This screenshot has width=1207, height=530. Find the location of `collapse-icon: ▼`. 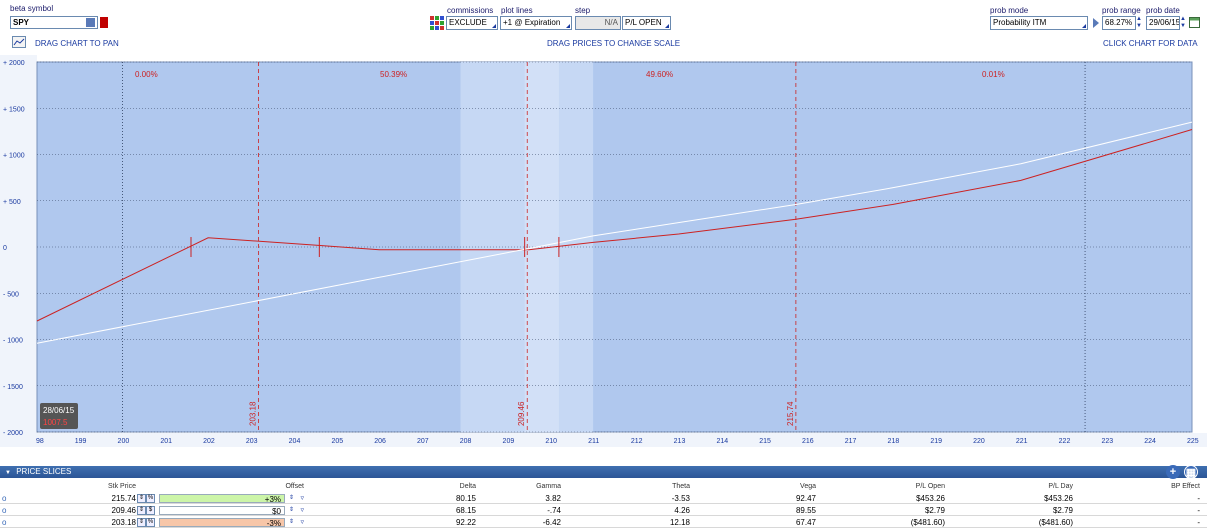

collapse-icon: ▼ is located at coordinates (8, 473).